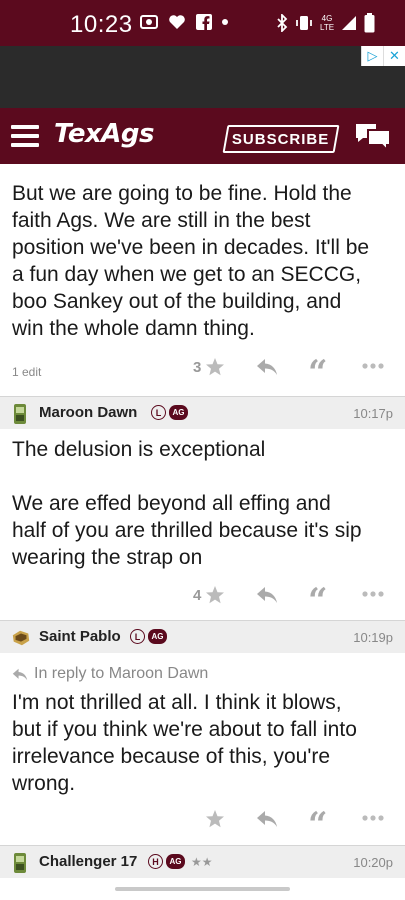 The height and width of the screenshot is (900, 405). What do you see at coordinates (373, 637) in the screenshot?
I see `post-time: 10:19p` at bounding box center [373, 637].